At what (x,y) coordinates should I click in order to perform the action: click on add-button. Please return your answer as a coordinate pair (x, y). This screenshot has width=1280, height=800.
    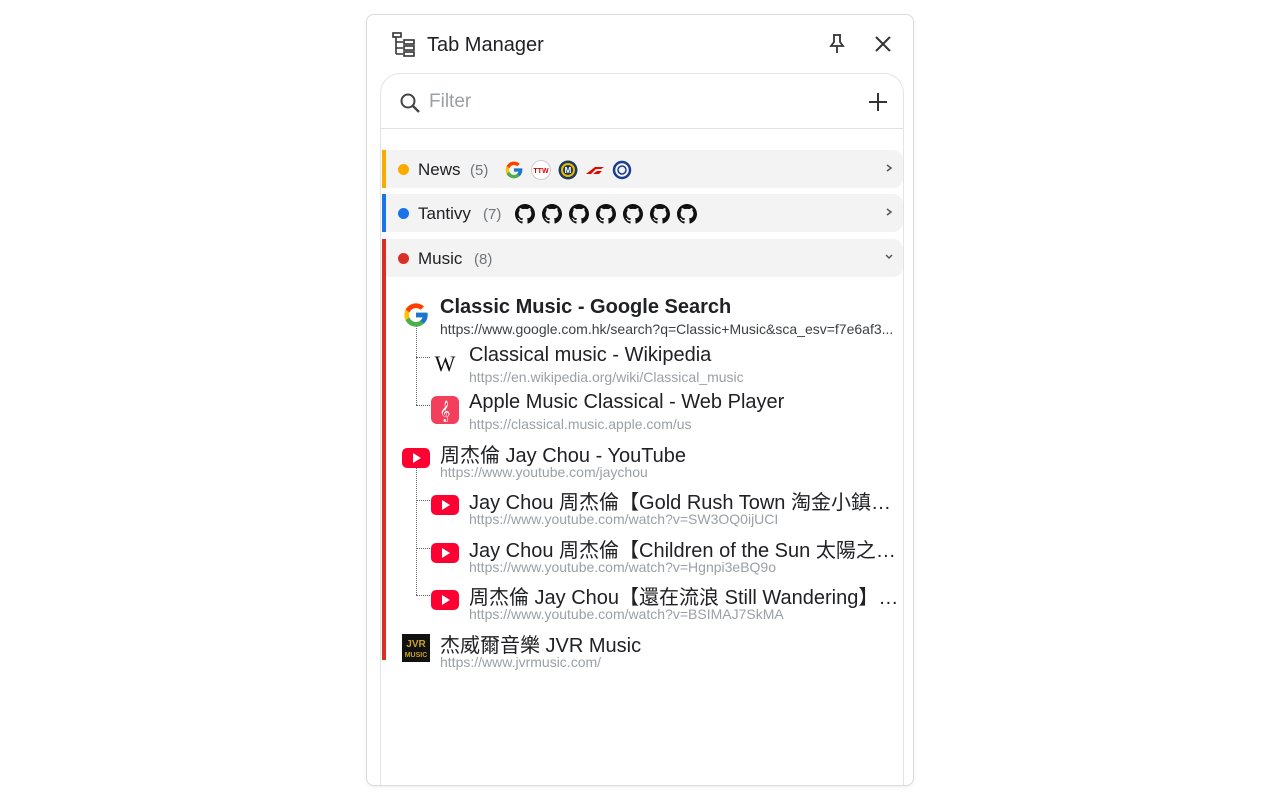
    Looking at the image, I should click on (878, 102).